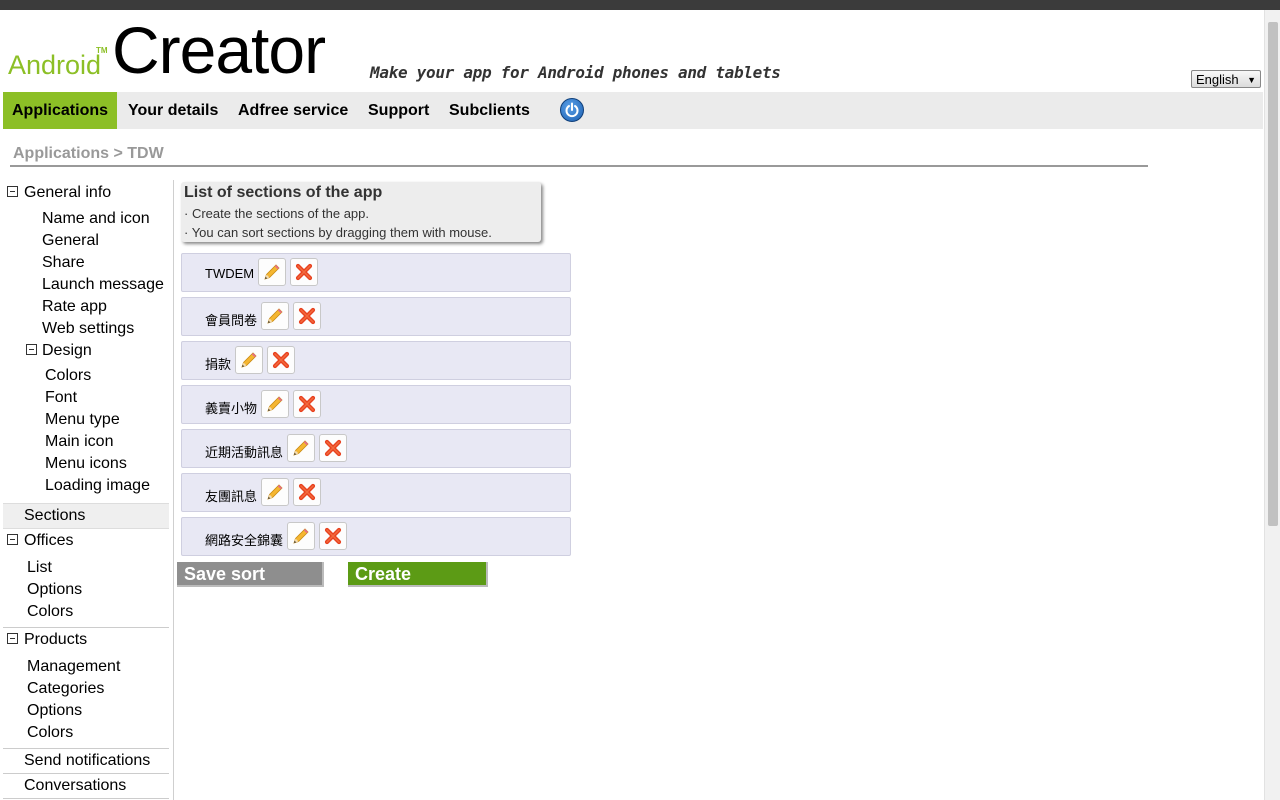 This screenshot has height=800, width=1280. I want to click on section-name: 會員問卷, so click(231, 320).